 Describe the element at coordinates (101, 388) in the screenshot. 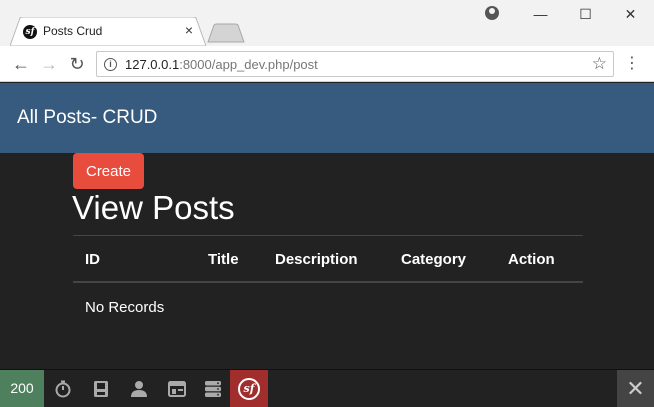

I see `memory-icon` at that location.